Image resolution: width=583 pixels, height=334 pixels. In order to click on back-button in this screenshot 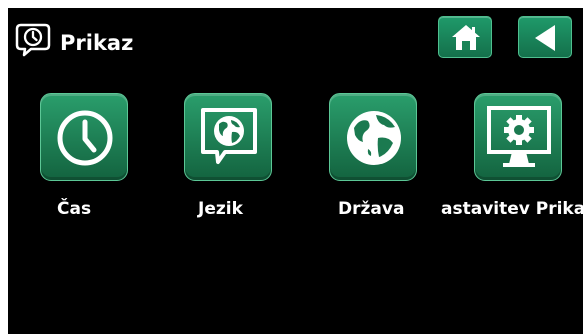, I will do `click(545, 37)`.